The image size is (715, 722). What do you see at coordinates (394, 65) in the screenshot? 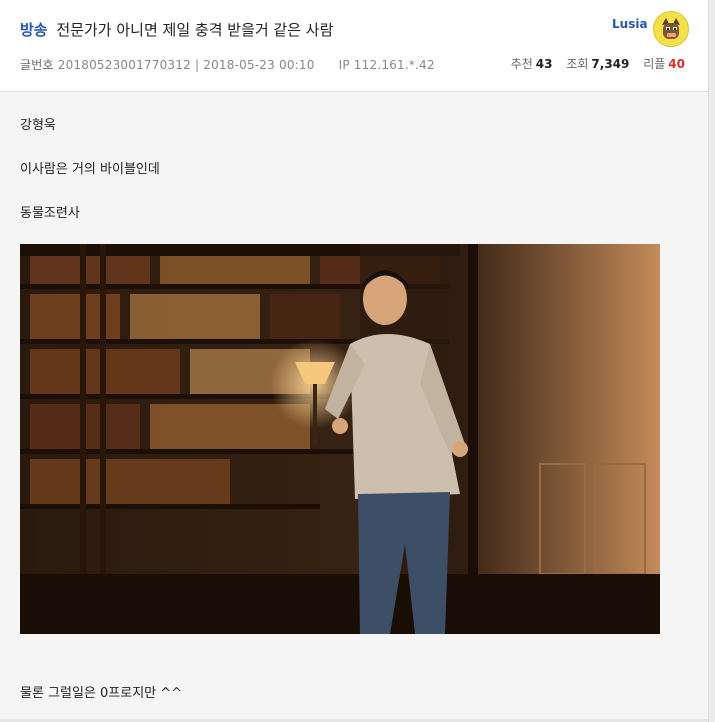
I see `ip-address: 112.161.*.42` at bounding box center [394, 65].